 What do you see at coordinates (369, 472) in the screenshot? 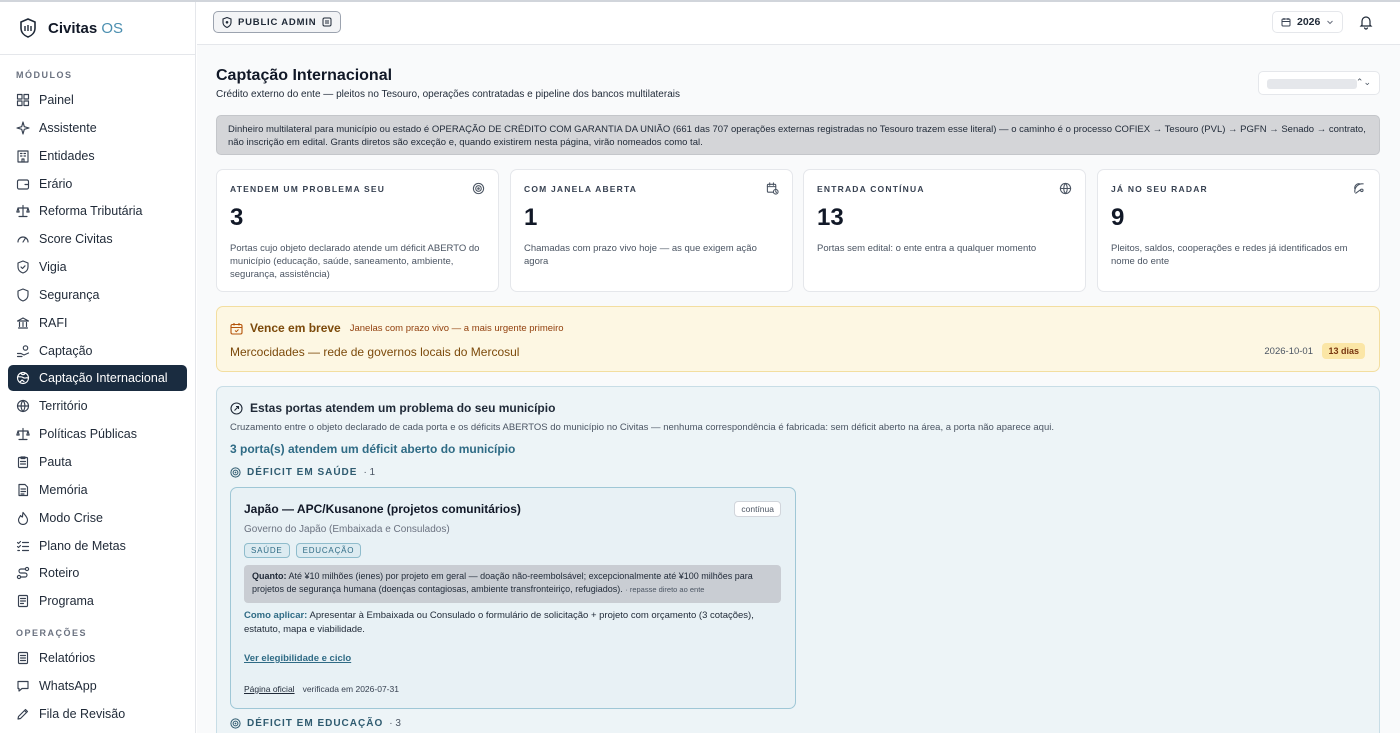
I see `group-count: · 1` at bounding box center [369, 472].